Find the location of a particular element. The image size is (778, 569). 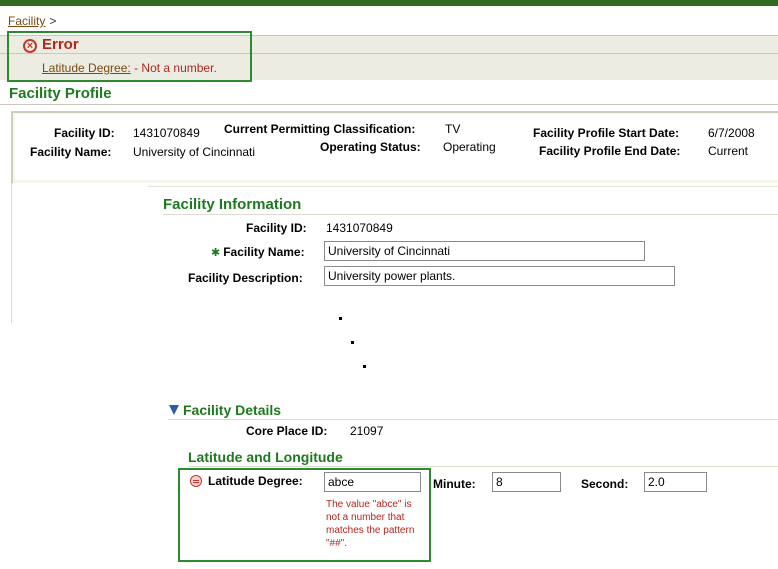

profile-title: Facility Profile is located at coordinates (60, 93).